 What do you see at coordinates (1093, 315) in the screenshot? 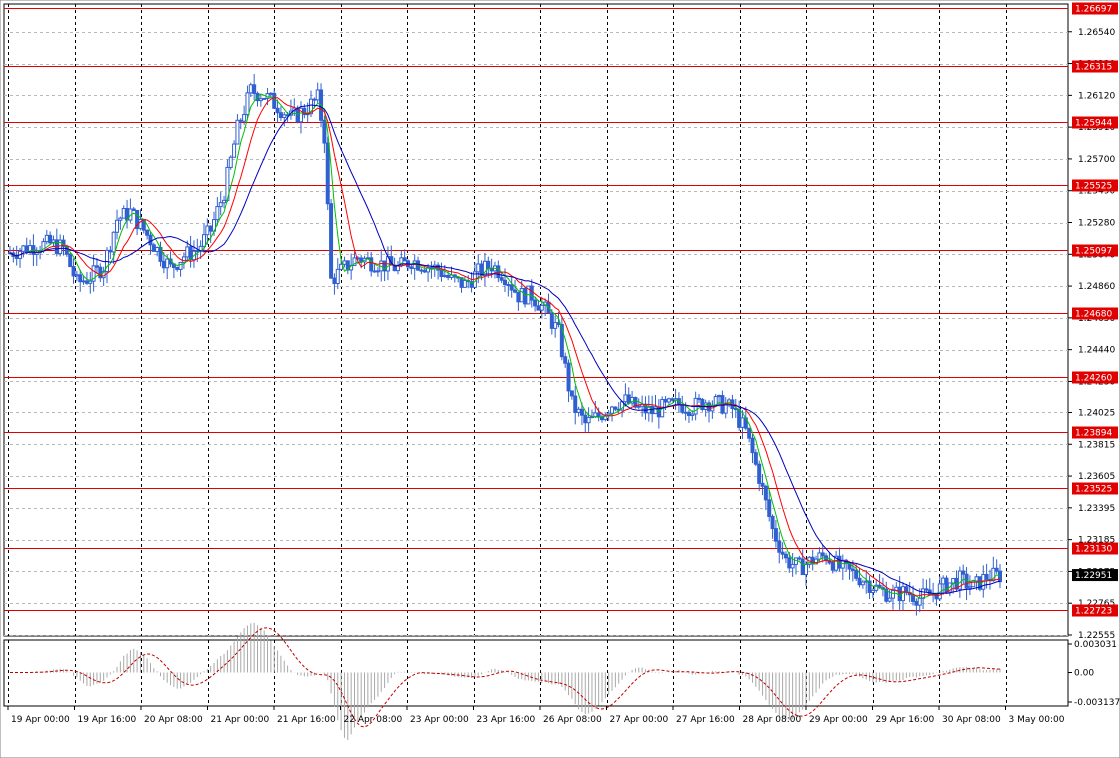
I see `price-level-label: 1.24680` at bounding box center [1093, 315].